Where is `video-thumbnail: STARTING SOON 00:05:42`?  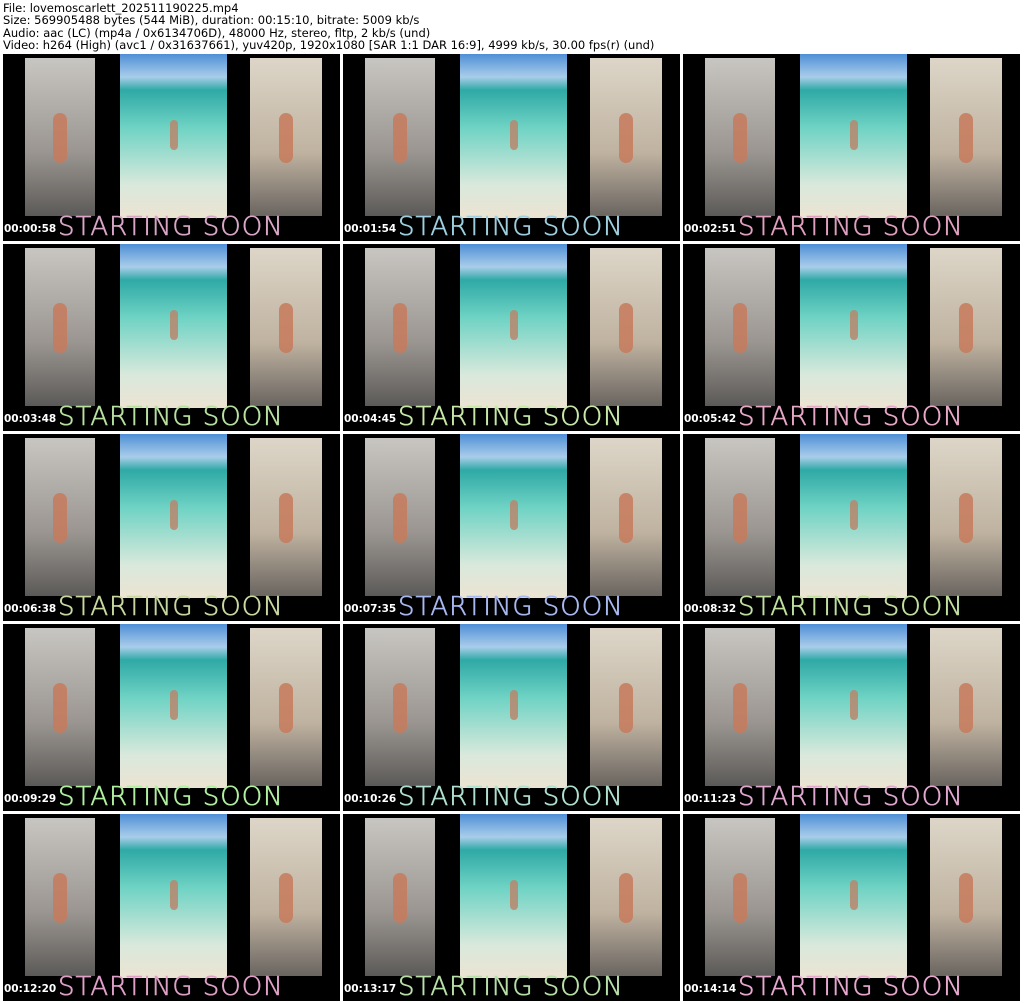
video-thumbnail: STARTING SOON 00:05:42 is located at coordinates (851, 337).